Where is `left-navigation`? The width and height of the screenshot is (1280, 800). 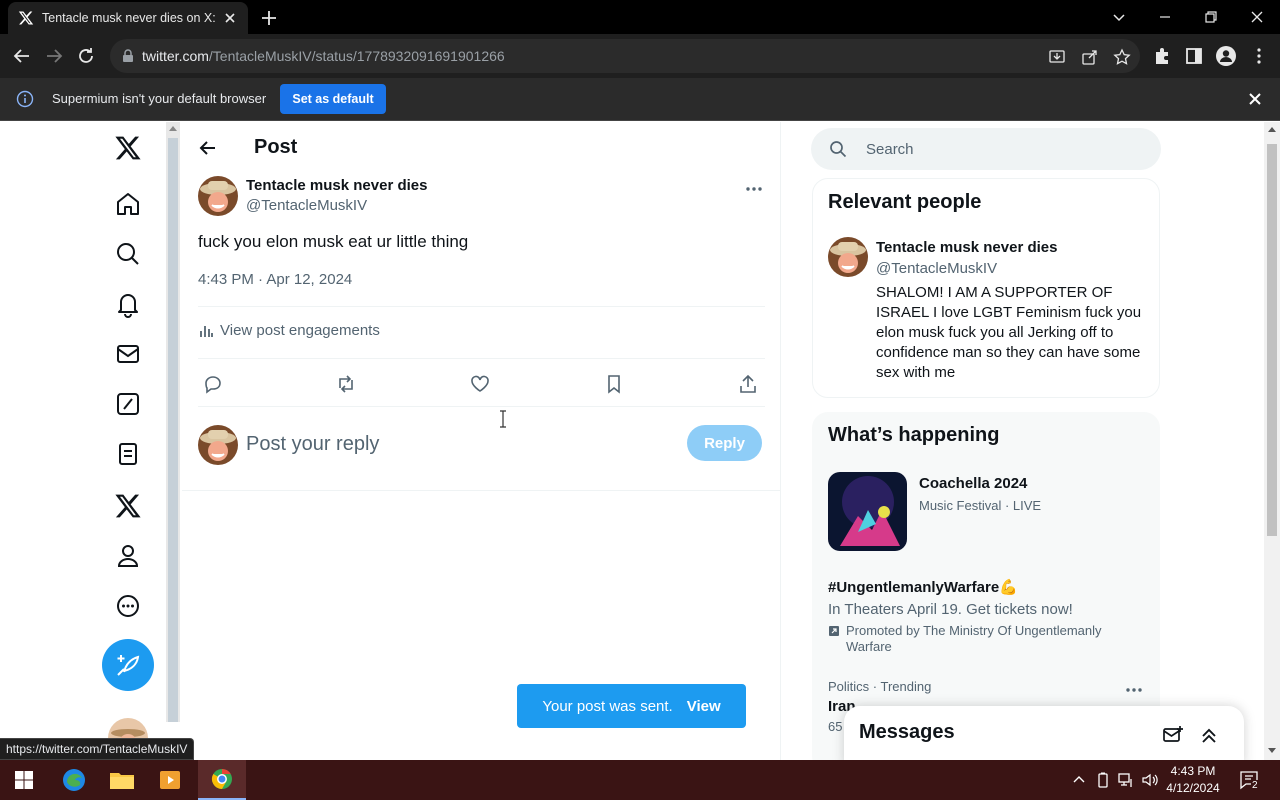
left-navigation is located at coordinates (128, 441).